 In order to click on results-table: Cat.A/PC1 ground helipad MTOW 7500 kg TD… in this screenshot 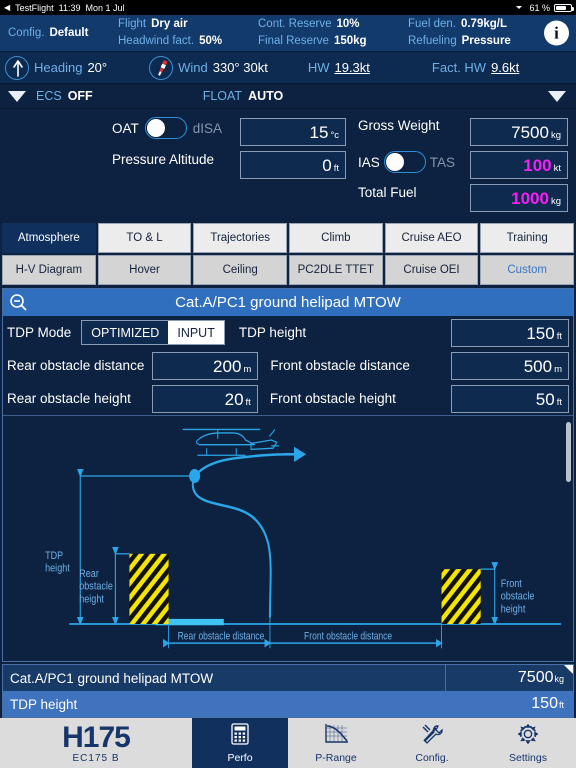, I will do `click(288, 691)`.